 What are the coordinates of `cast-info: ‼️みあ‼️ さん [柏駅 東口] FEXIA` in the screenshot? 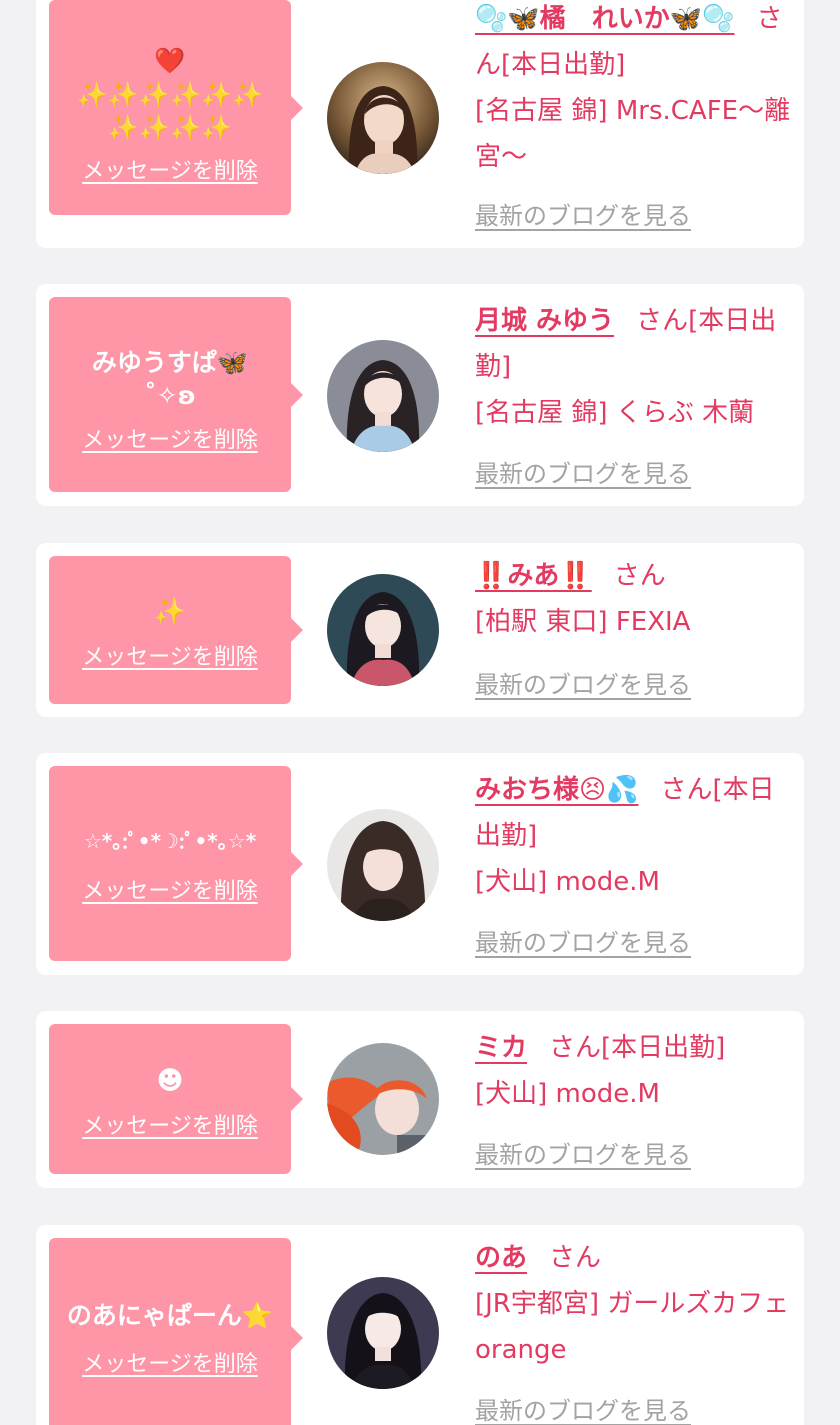 It's located at (634, 599).